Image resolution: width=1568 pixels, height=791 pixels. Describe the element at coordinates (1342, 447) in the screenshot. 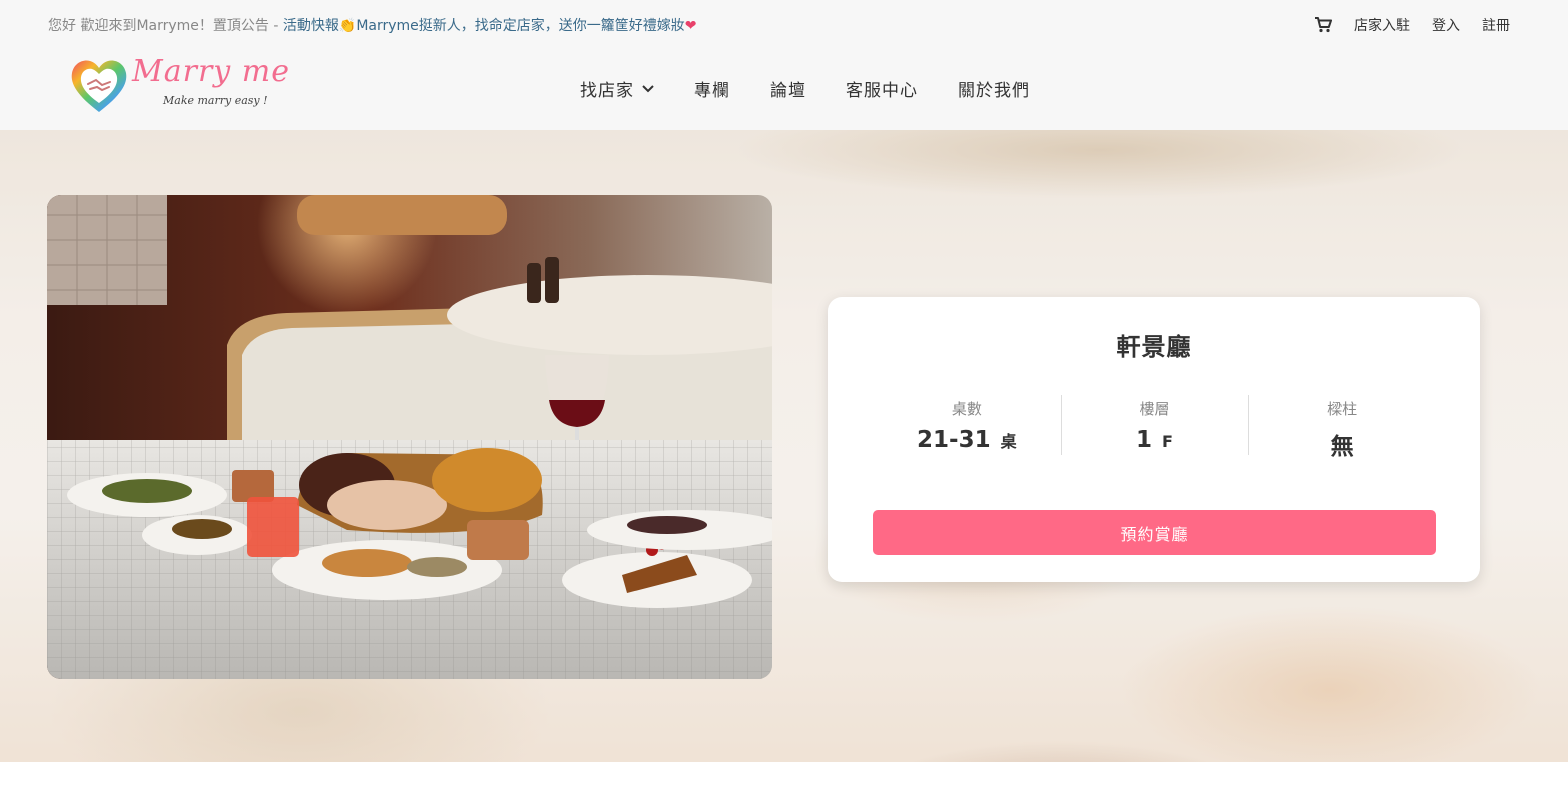

I see `stat-pillars-value: 無` at that location.